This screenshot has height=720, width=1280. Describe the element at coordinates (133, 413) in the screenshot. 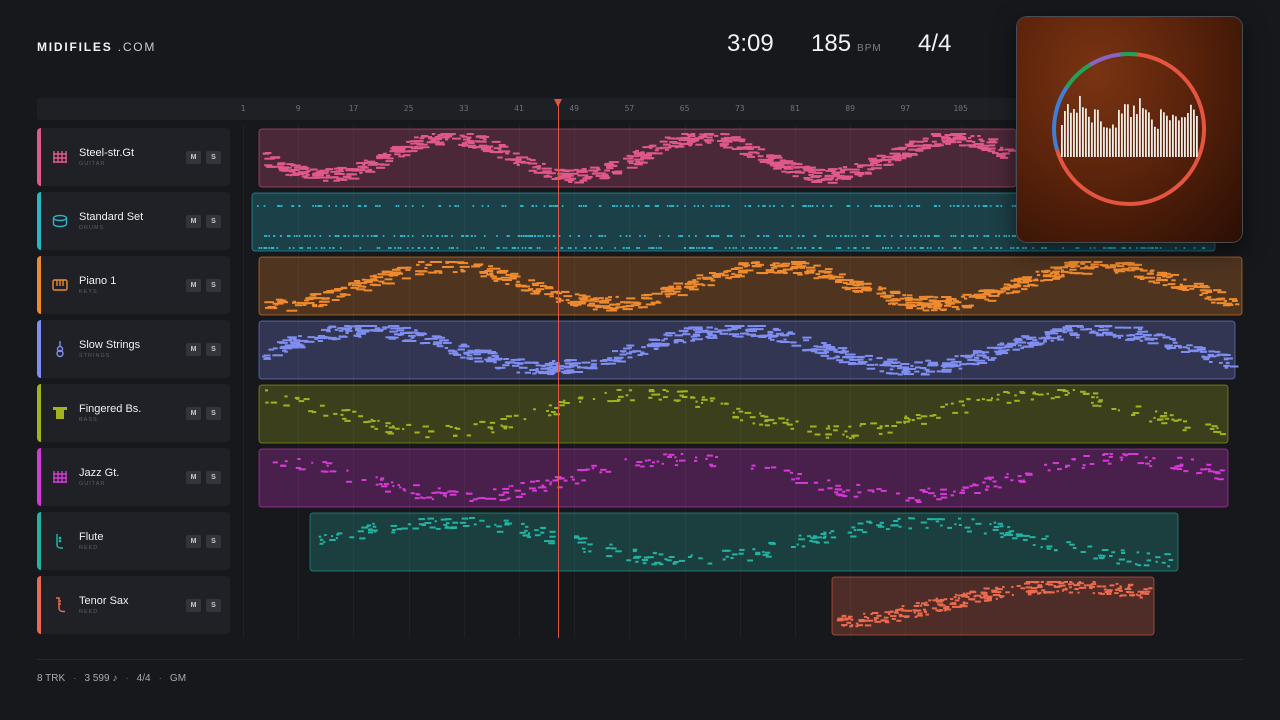

I see `track-header: Fingered Bs. BASS M S` at that location.